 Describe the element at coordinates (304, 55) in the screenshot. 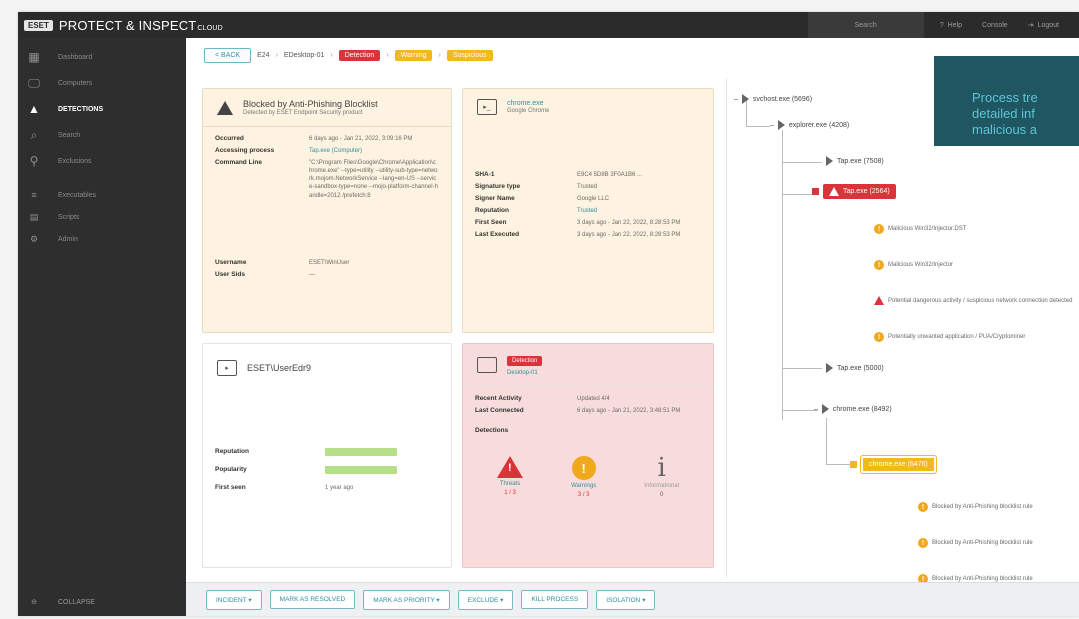

I see `breadcrumb-item: EDesktop-01` at that location.